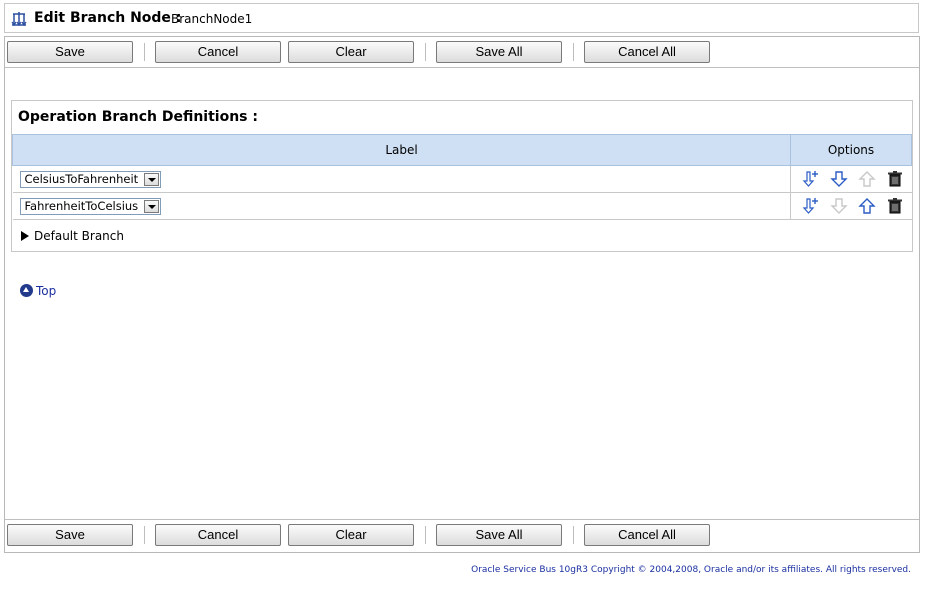  I want to click on table-header-row: Label Options, so click(462, 150).